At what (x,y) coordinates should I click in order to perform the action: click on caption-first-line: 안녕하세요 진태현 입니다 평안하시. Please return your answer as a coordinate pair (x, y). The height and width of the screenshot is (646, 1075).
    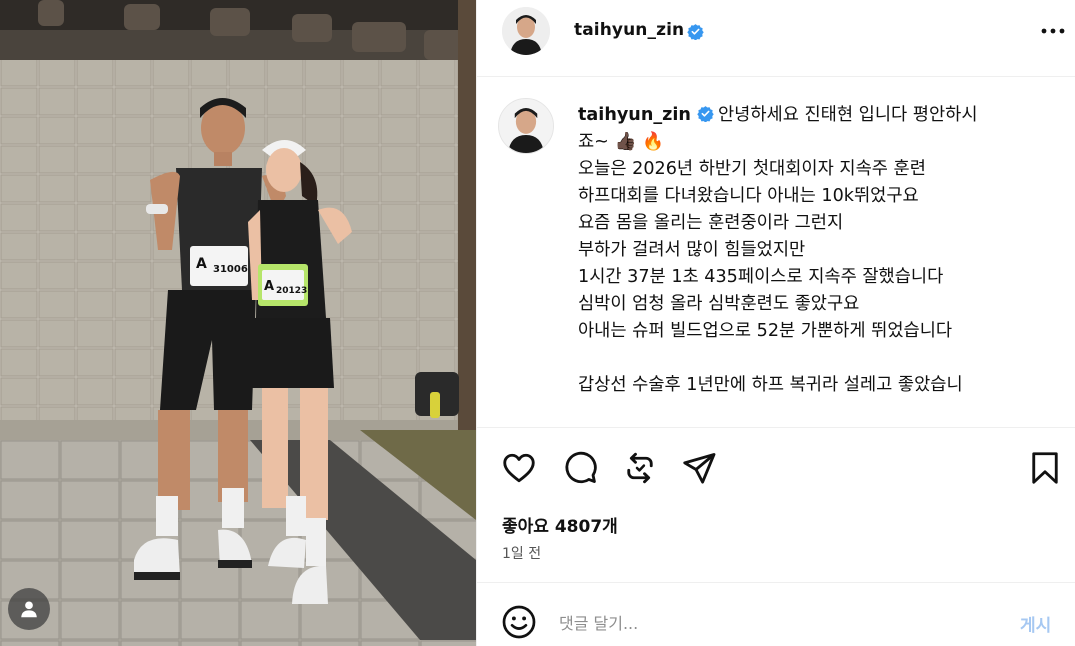
    Looking at the image, I should click on (847, 115).